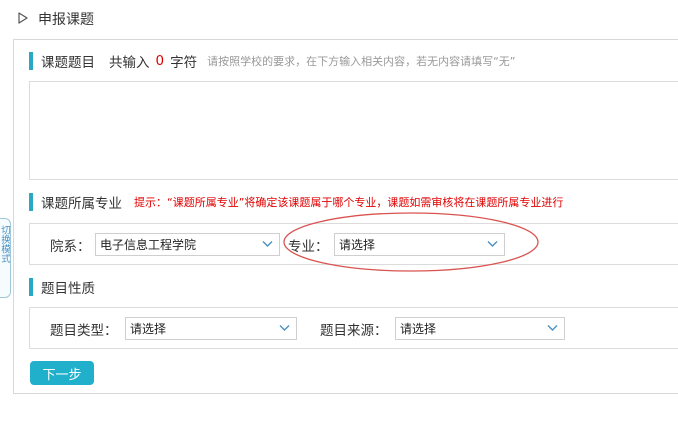 The image size is (678, 422). I want to click on major-field-row: 院系： 电子信息工程学院 专业： 请选择, so click(353, 244).